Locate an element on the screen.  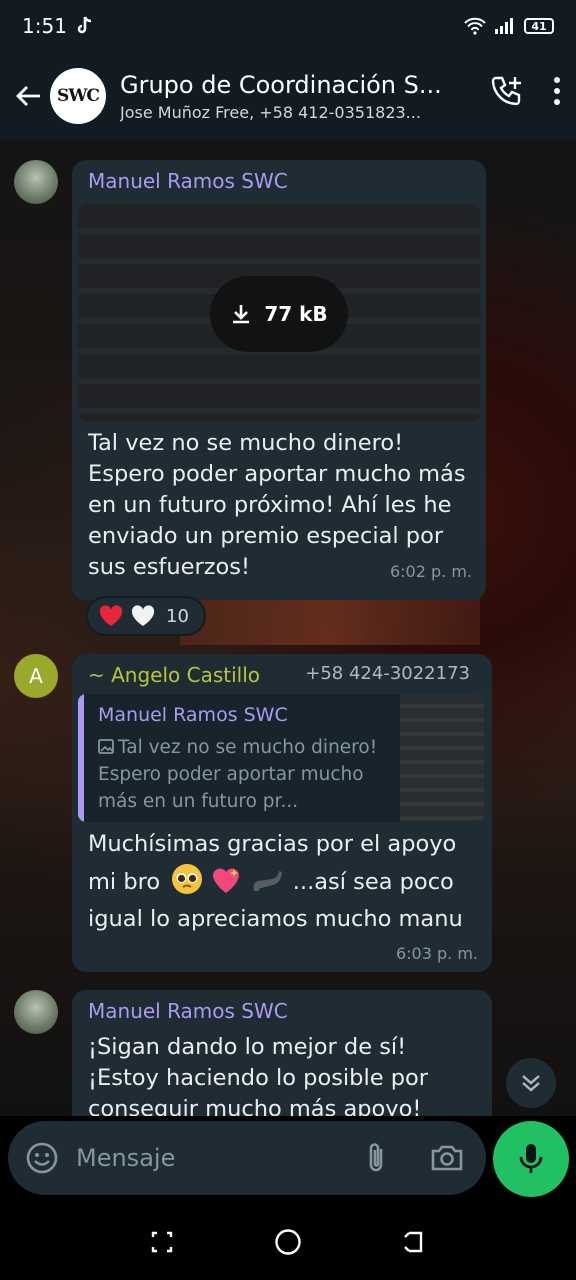
back-button is located at coordinates (28, 96).